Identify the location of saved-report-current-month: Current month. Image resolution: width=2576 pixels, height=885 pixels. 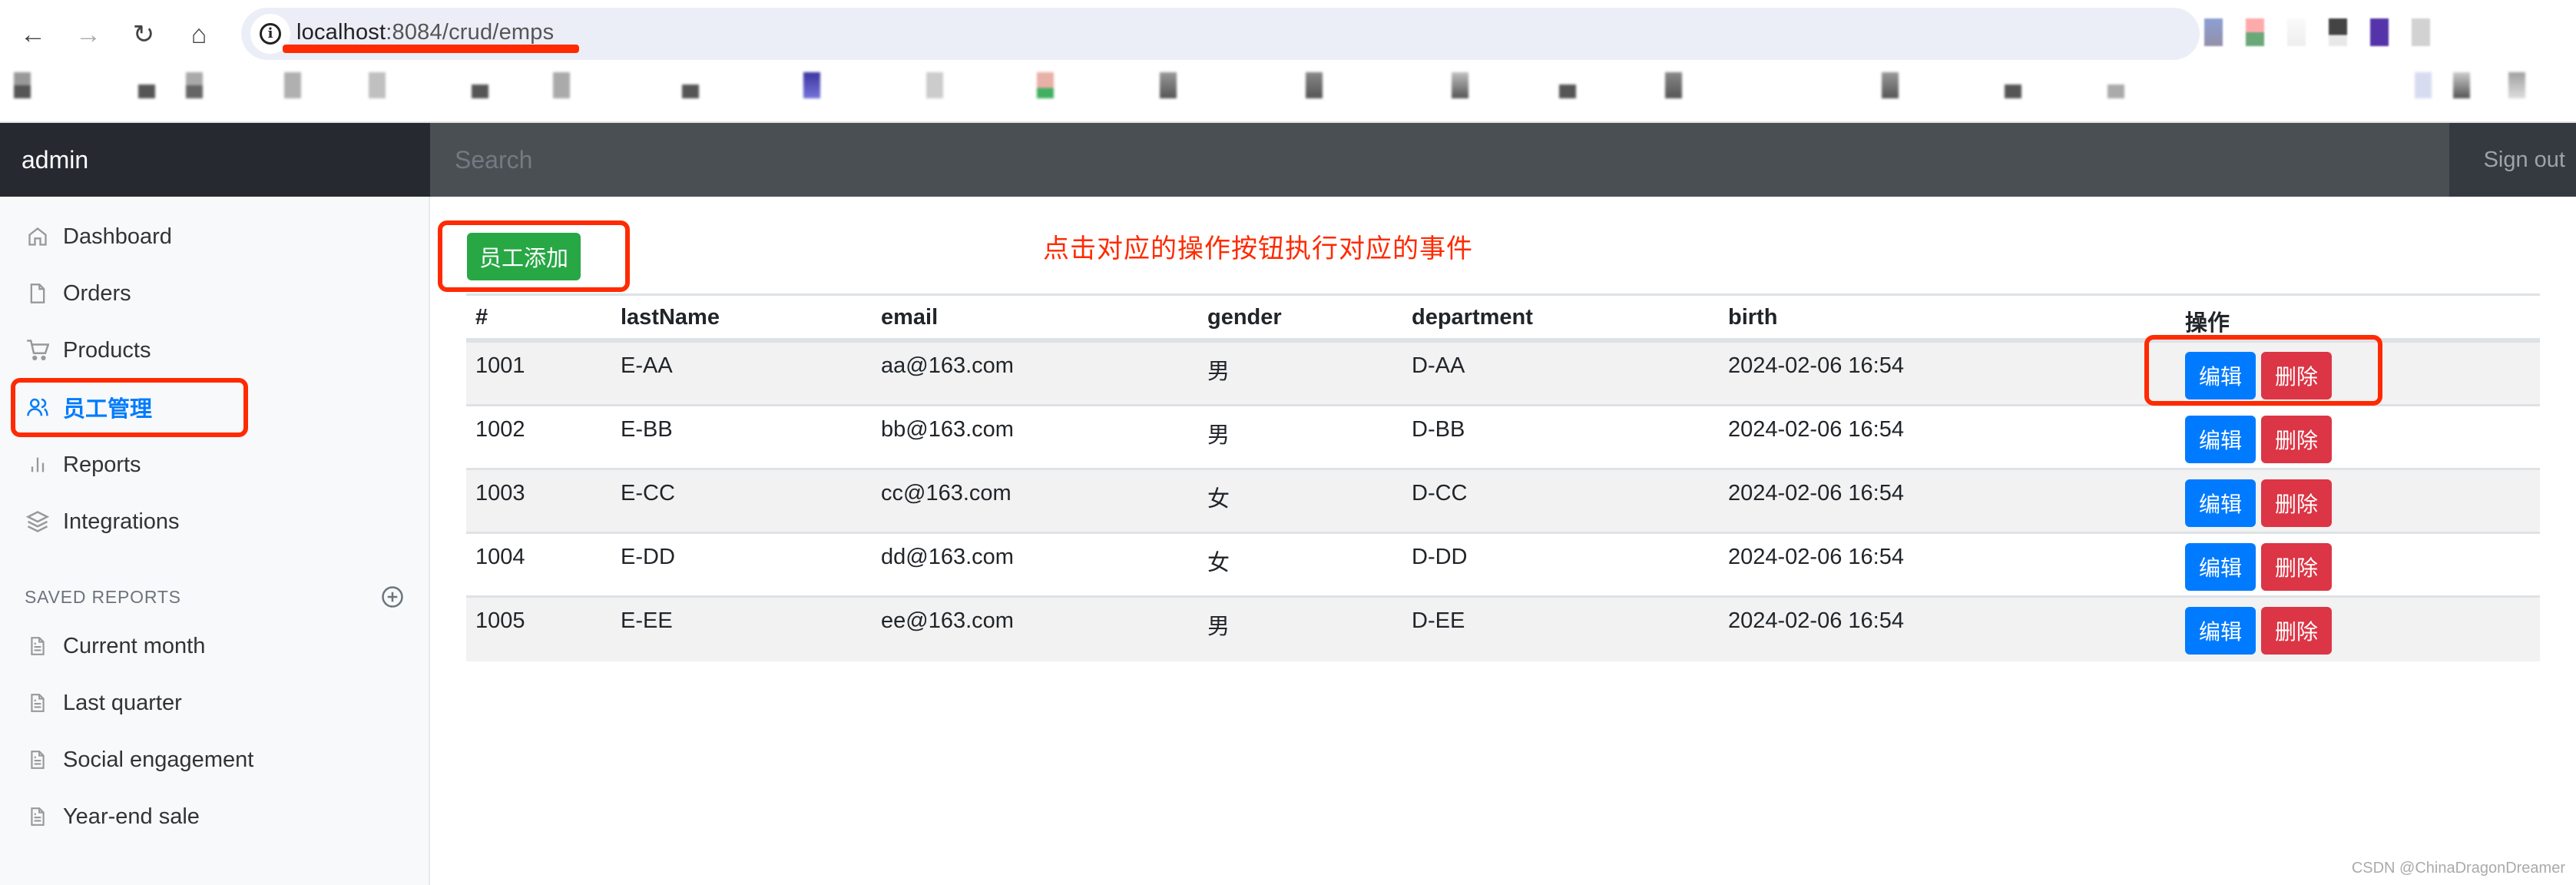
(215, 646).